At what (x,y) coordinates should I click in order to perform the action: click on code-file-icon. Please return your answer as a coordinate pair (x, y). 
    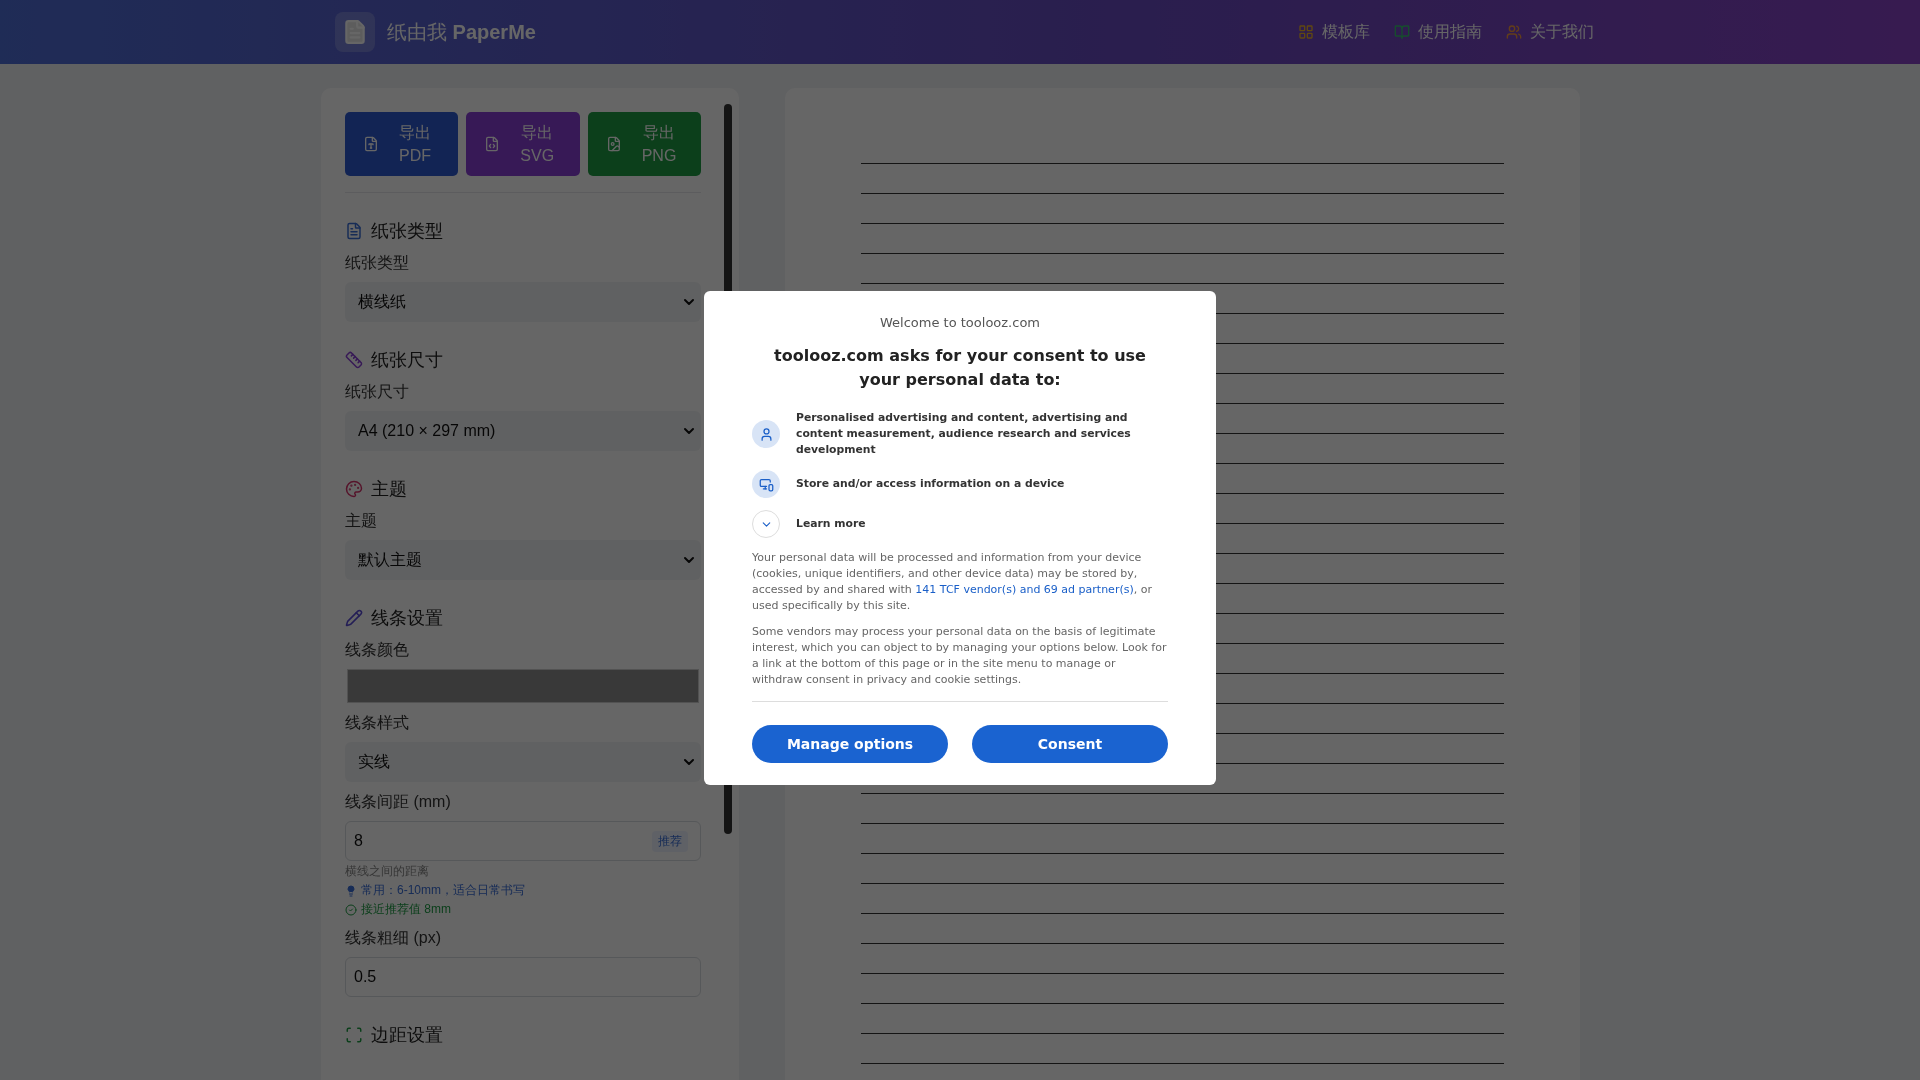
    Looking at the image, I should click on (492, 144).